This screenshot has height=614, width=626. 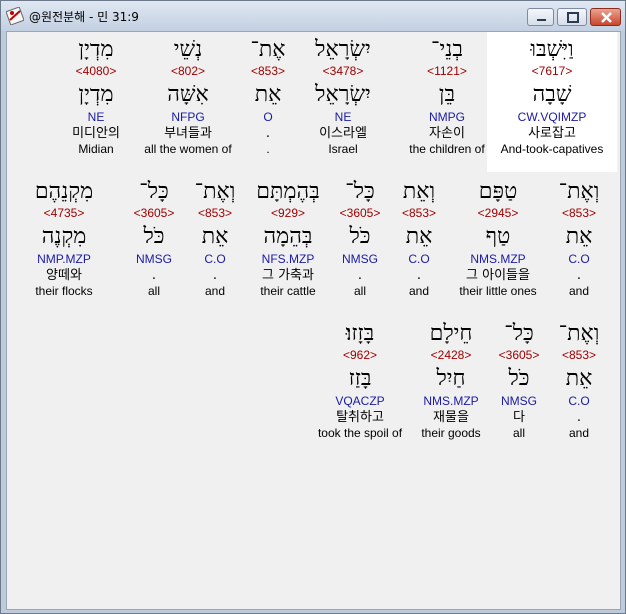 I want to click on english-gloss: took the spoil of, so click(x=360, y=433).